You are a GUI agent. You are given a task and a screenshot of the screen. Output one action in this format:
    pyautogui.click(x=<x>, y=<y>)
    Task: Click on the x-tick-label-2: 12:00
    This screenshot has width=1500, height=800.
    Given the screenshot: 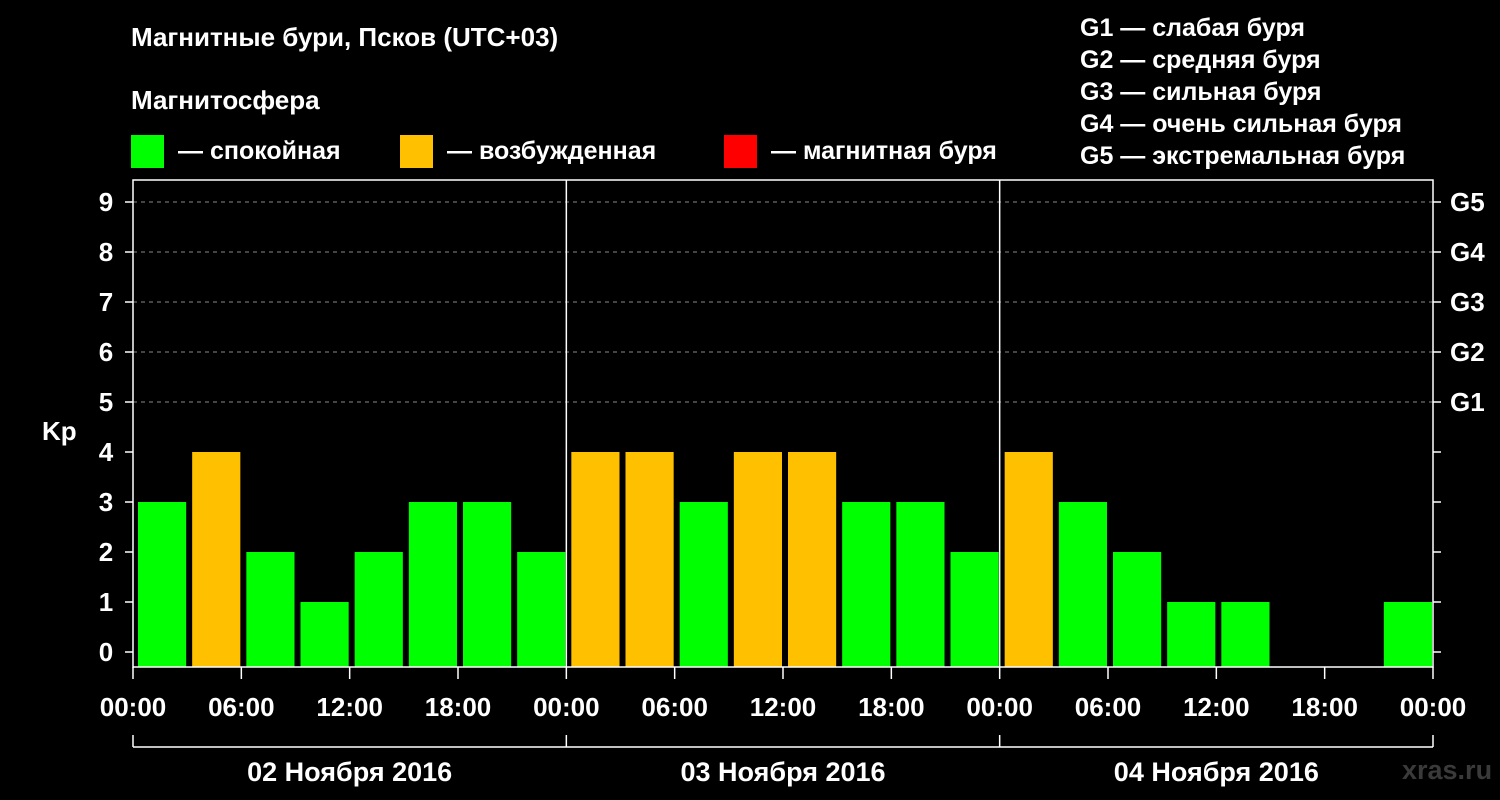 What is the action you would take?
    pyautogui.click(x=349, y=707)
    